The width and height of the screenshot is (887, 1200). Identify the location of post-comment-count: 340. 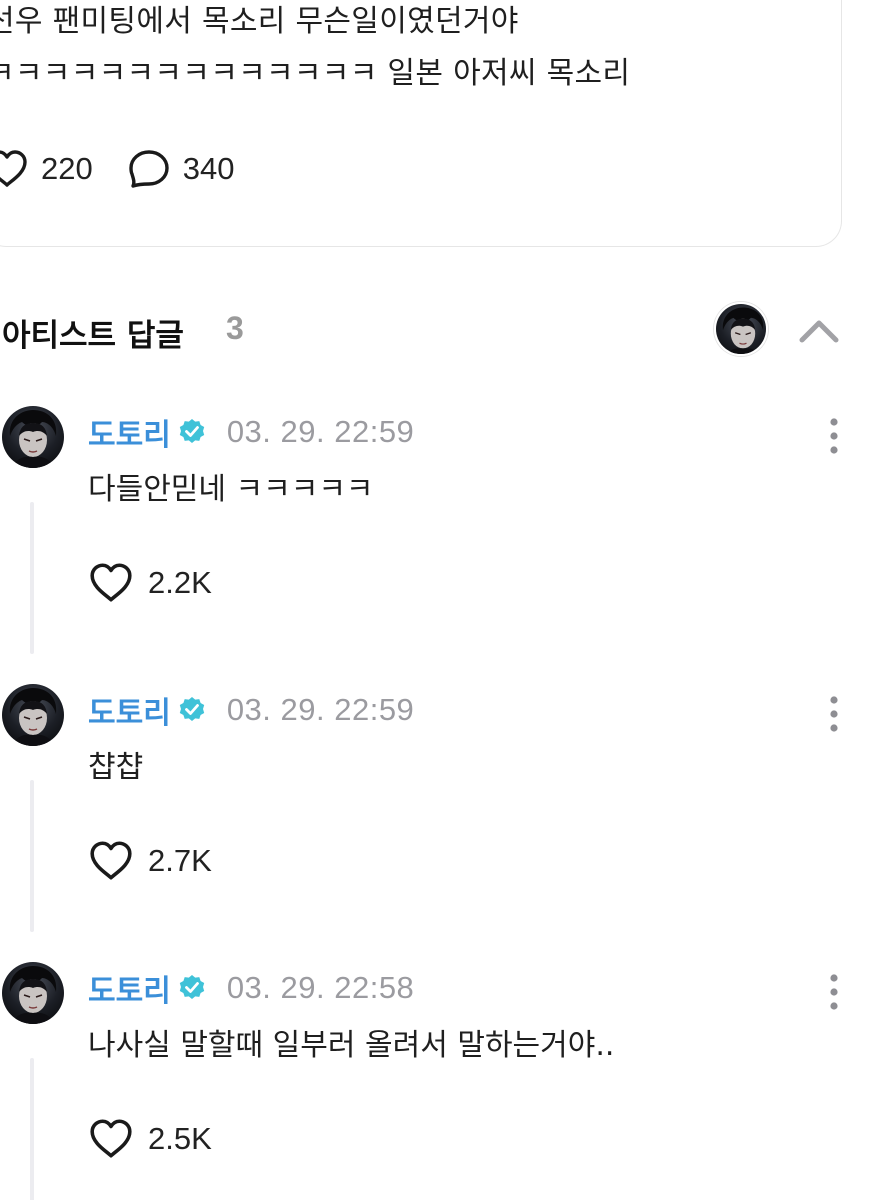
(208, 168).